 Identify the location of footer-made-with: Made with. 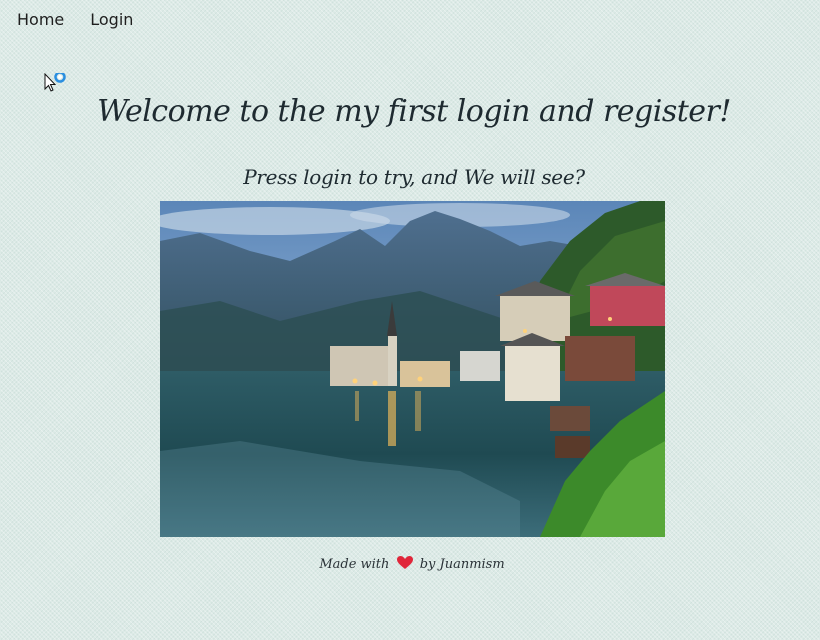
(354, 564).